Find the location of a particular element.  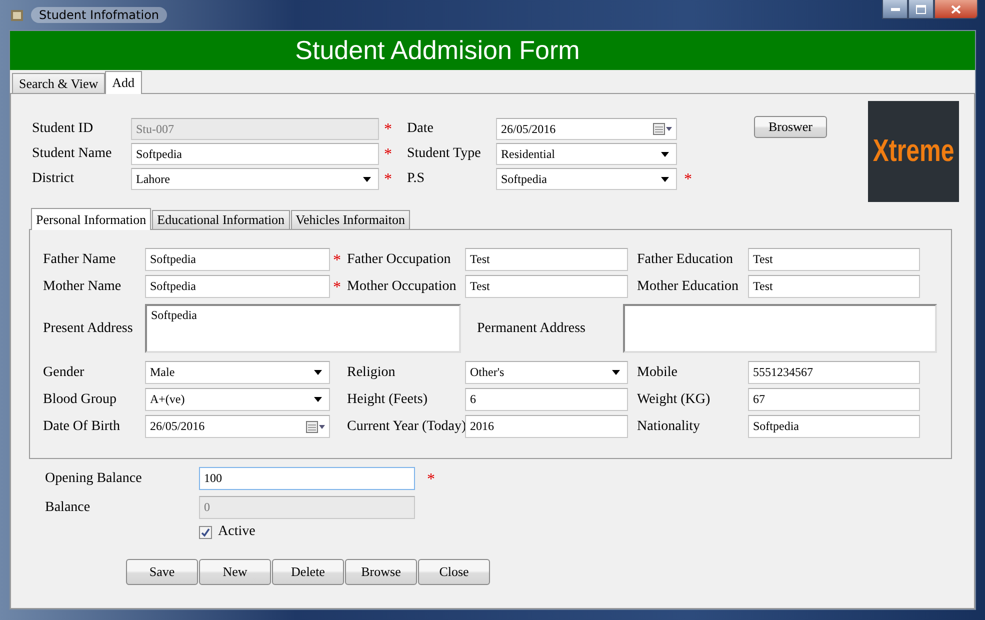

dropdown: Residential is located at coordinates (586, 154).